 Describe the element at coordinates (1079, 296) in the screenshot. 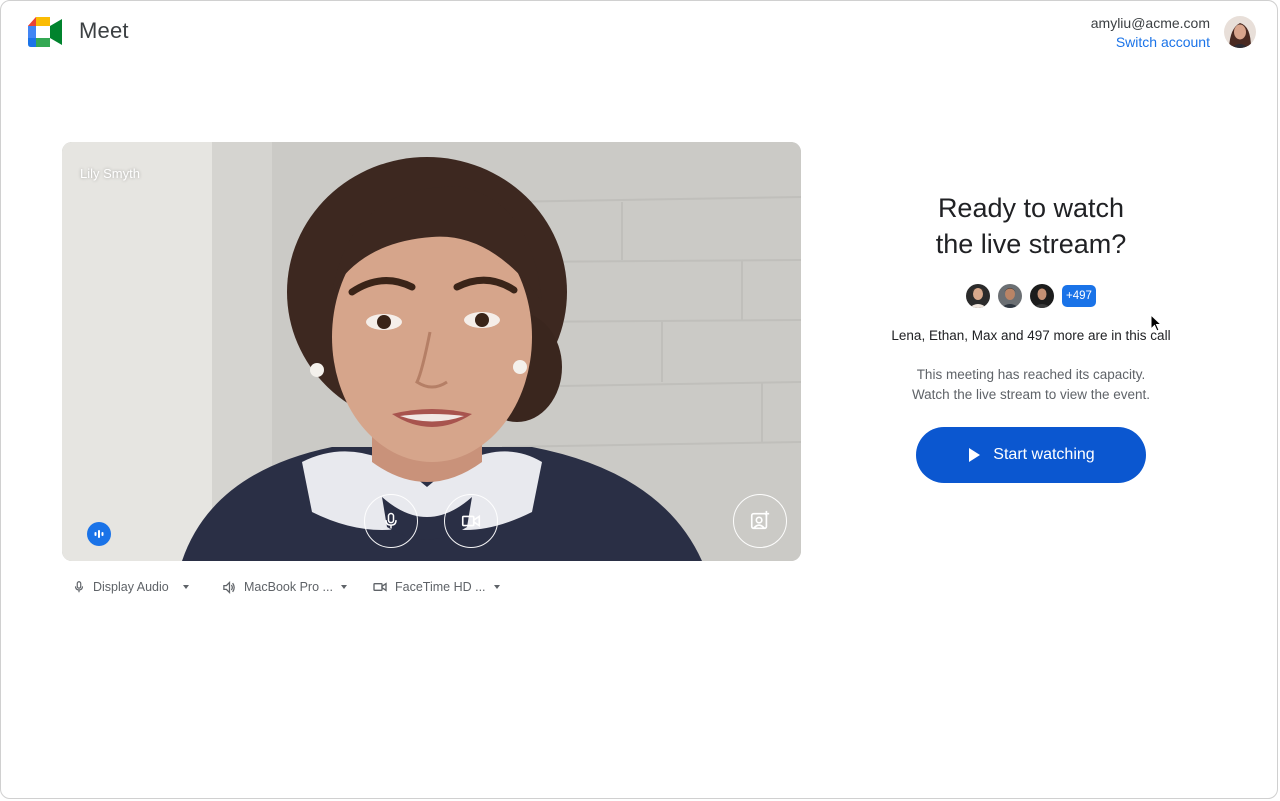

I see `more-participants-badge: +497` at that location.